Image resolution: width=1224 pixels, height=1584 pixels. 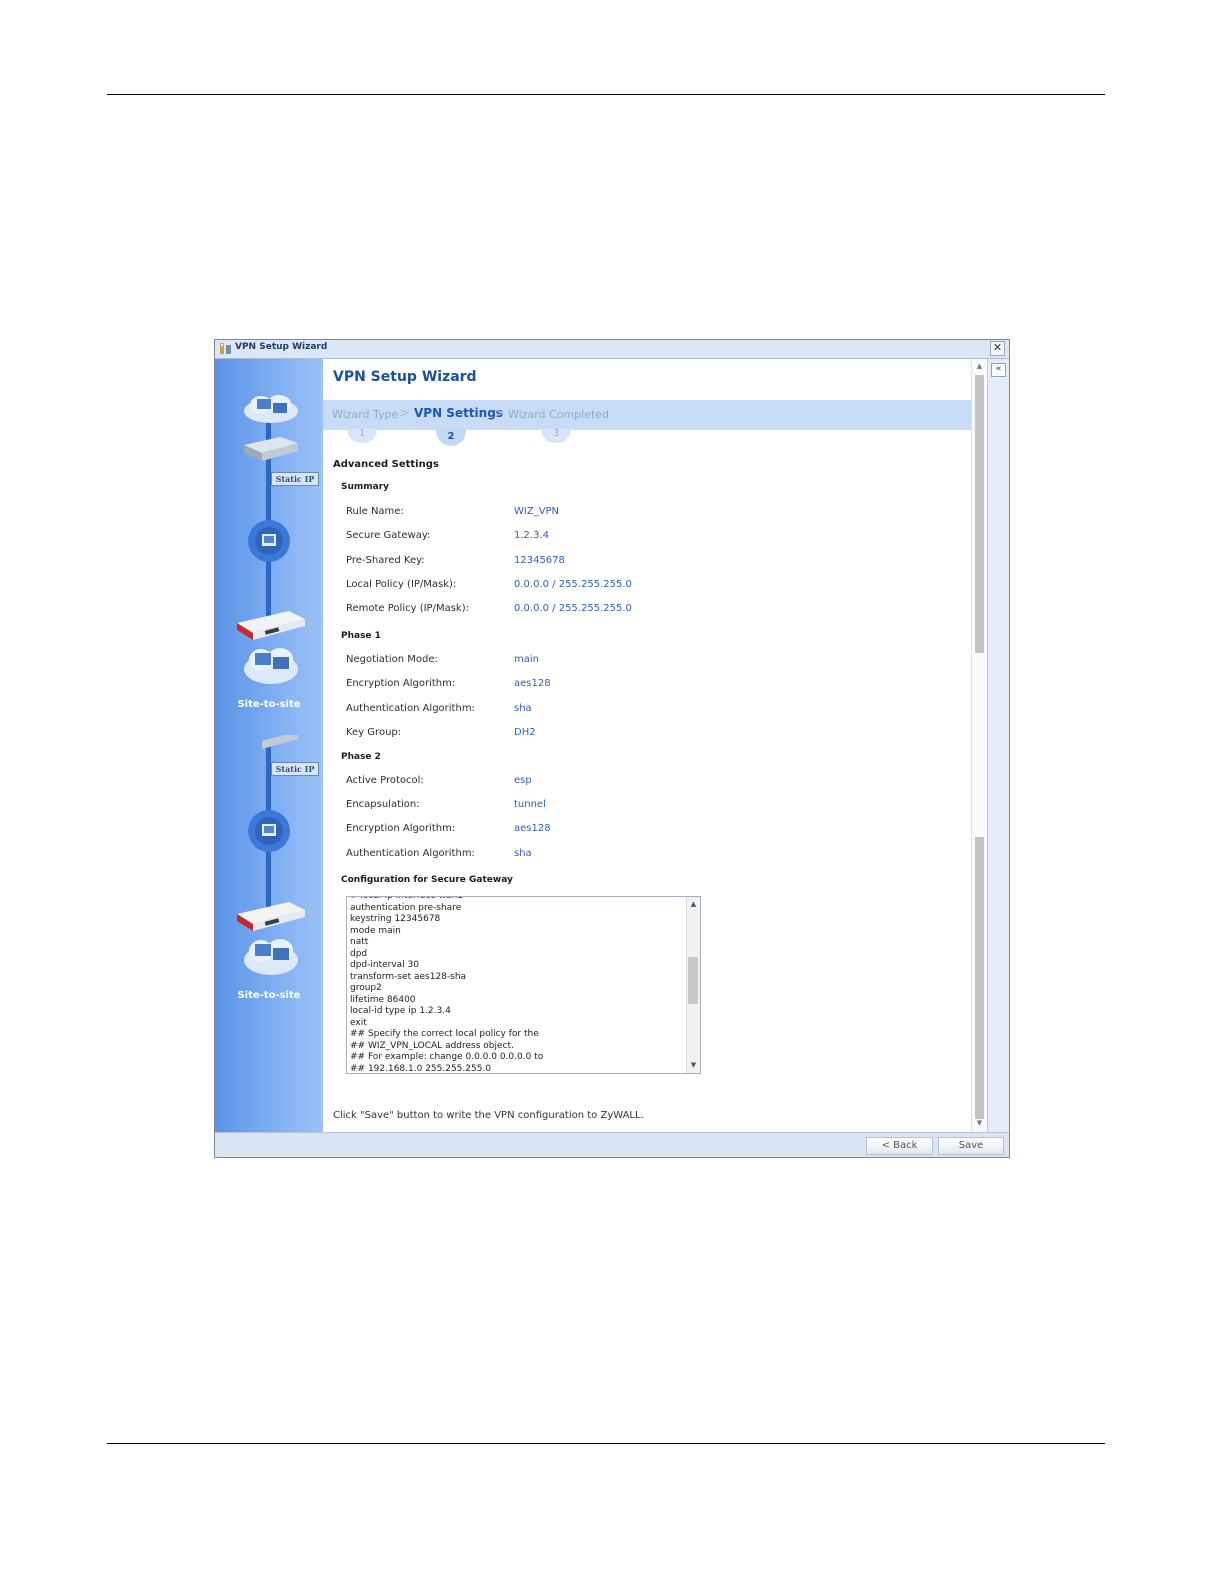 I want to click on step-vpn-settings: VPN Settings, so click(x=458, y=413).